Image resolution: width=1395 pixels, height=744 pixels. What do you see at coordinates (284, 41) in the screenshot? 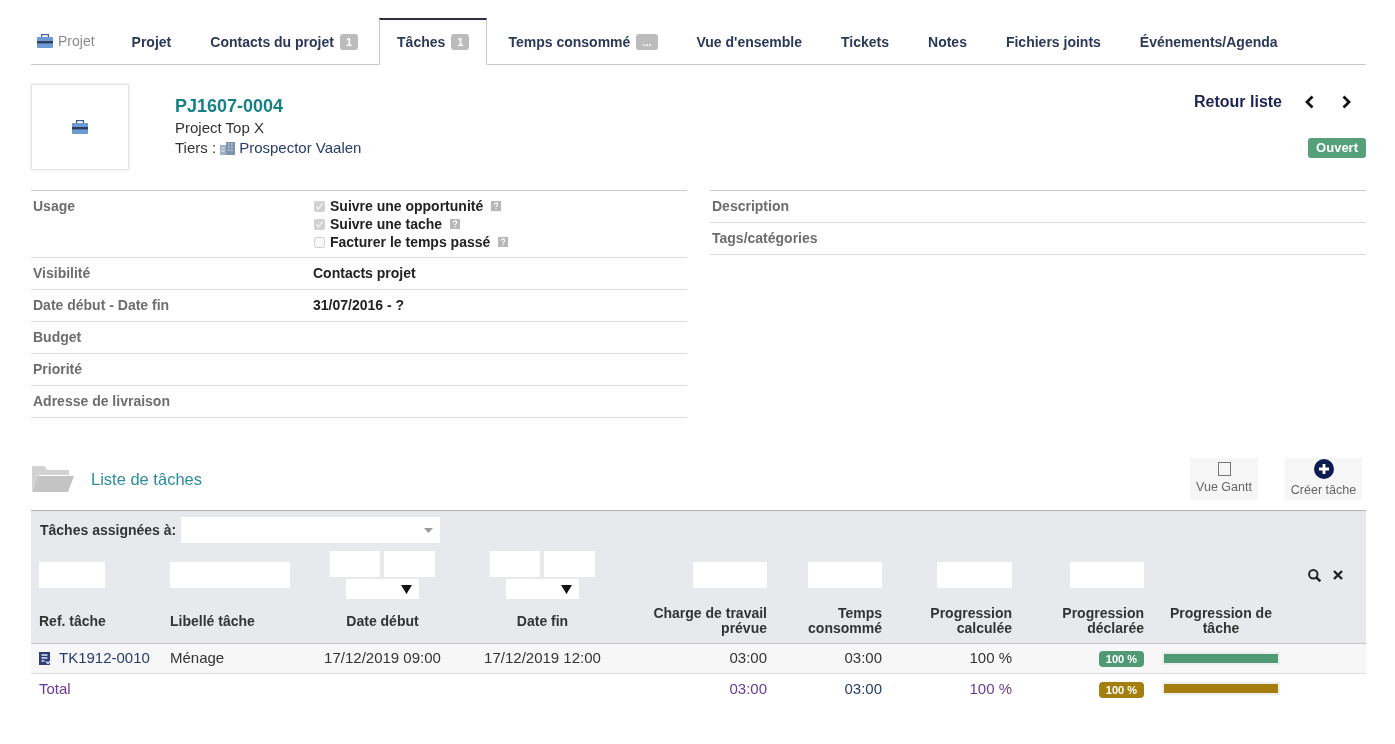
I see `tab: Contacts du projet 1` at bounding box center [284, 41].